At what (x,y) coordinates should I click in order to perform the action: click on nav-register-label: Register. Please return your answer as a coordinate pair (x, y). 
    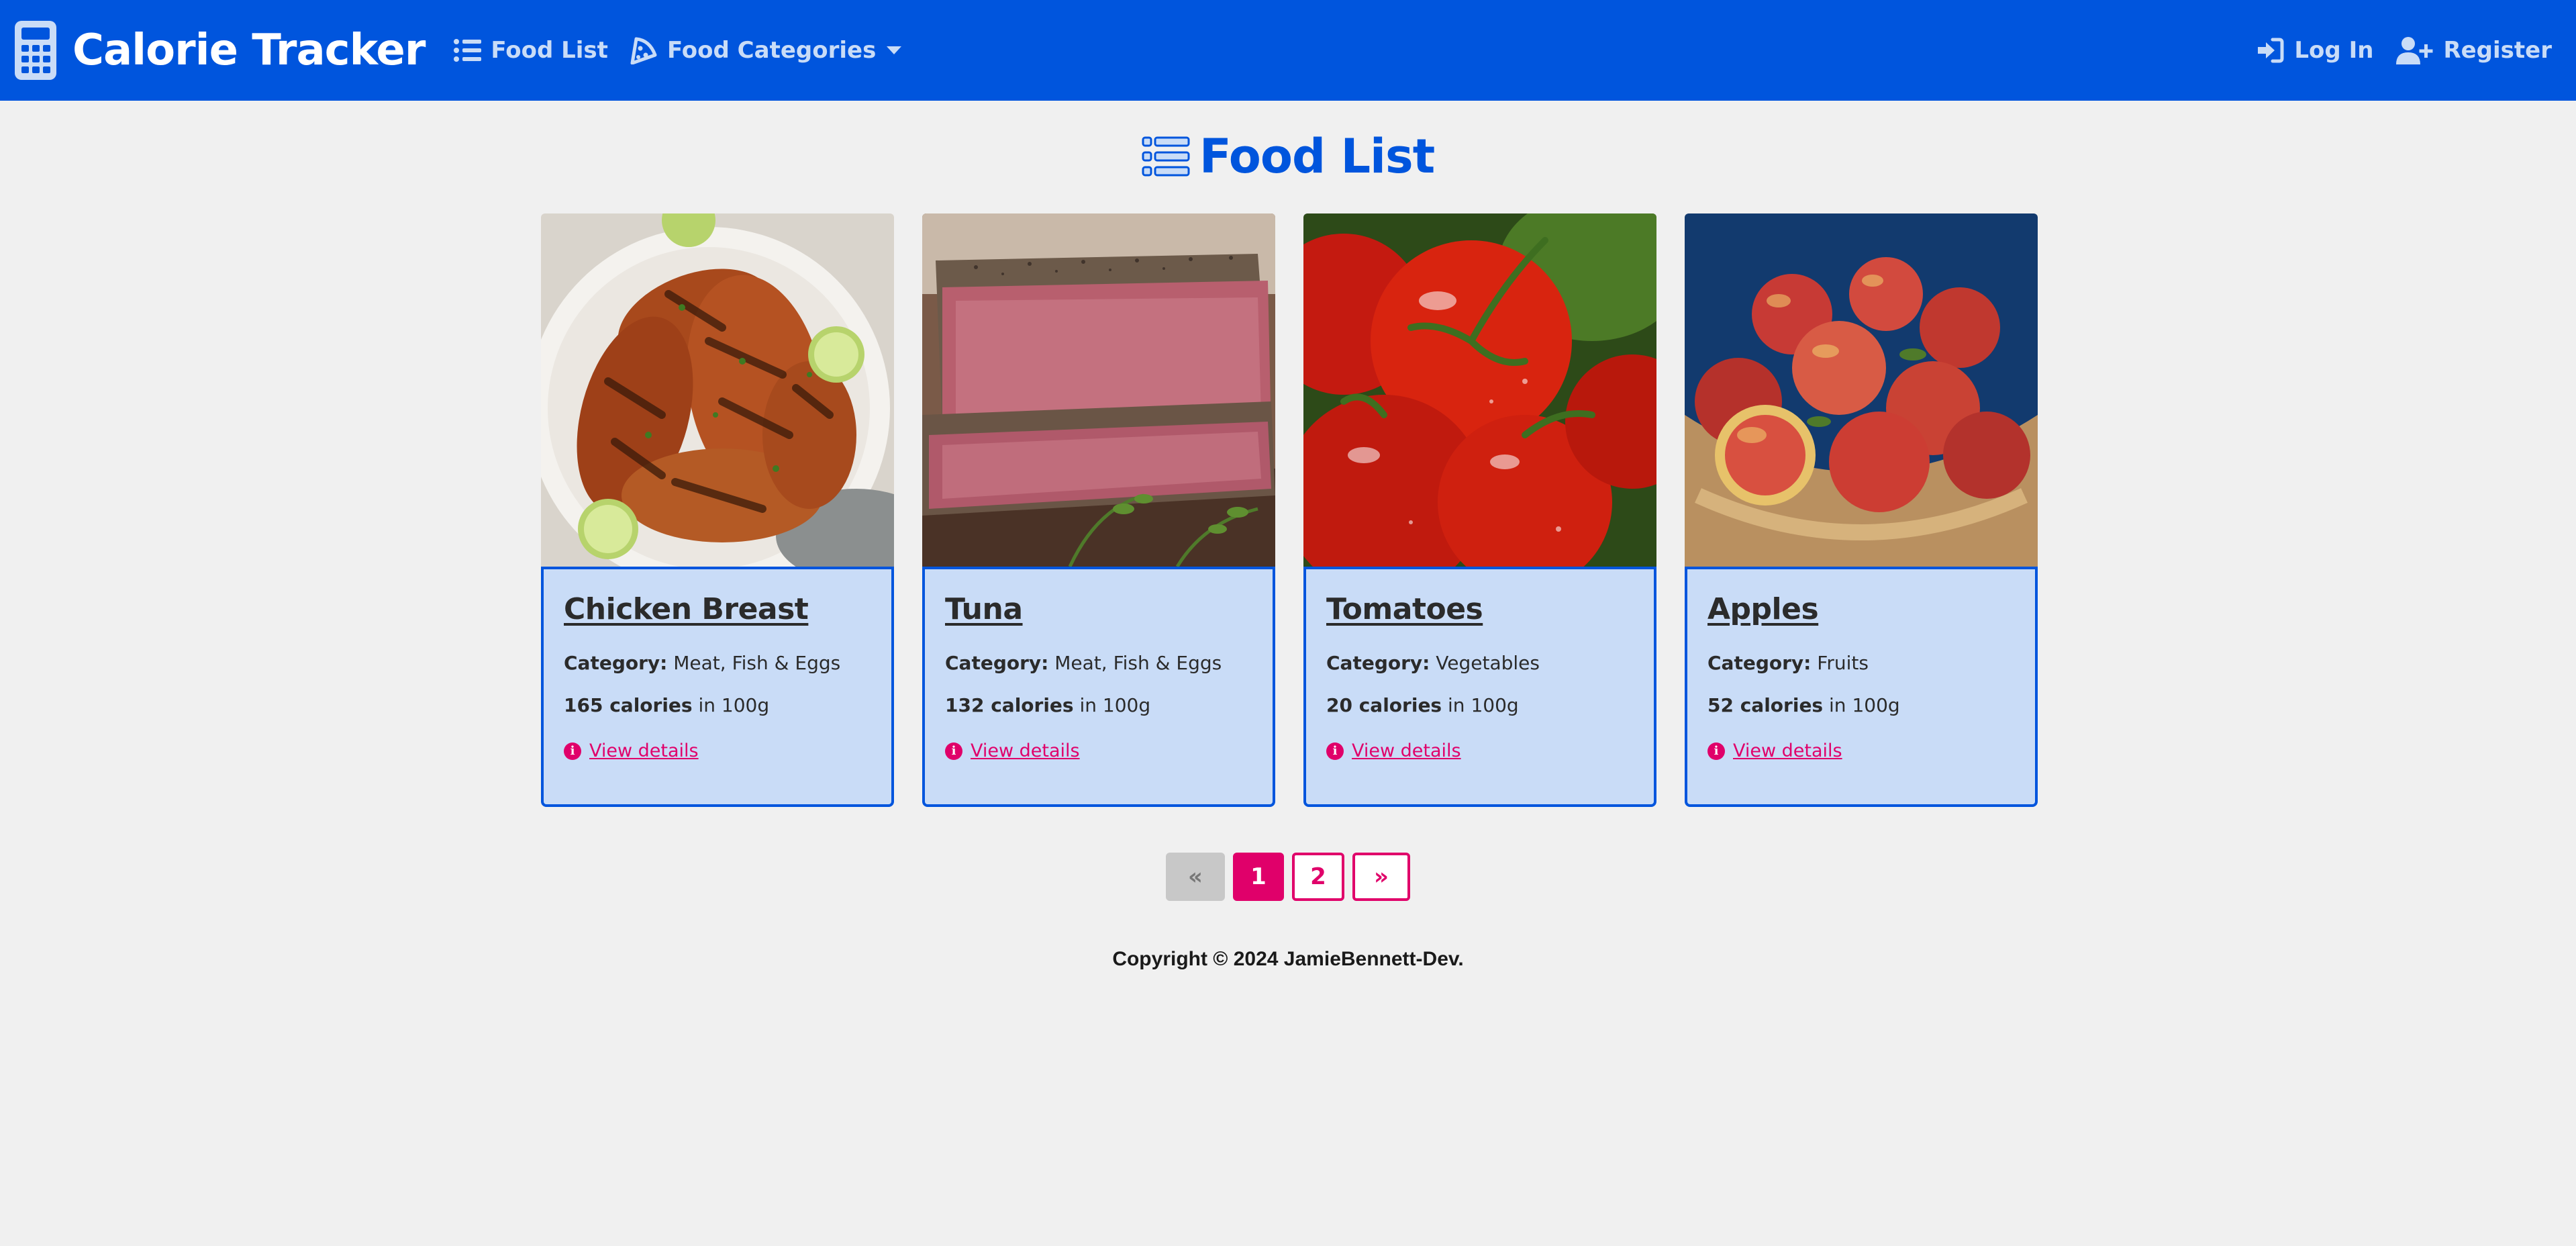
    Looking at the image, I should click on (2497, 50).